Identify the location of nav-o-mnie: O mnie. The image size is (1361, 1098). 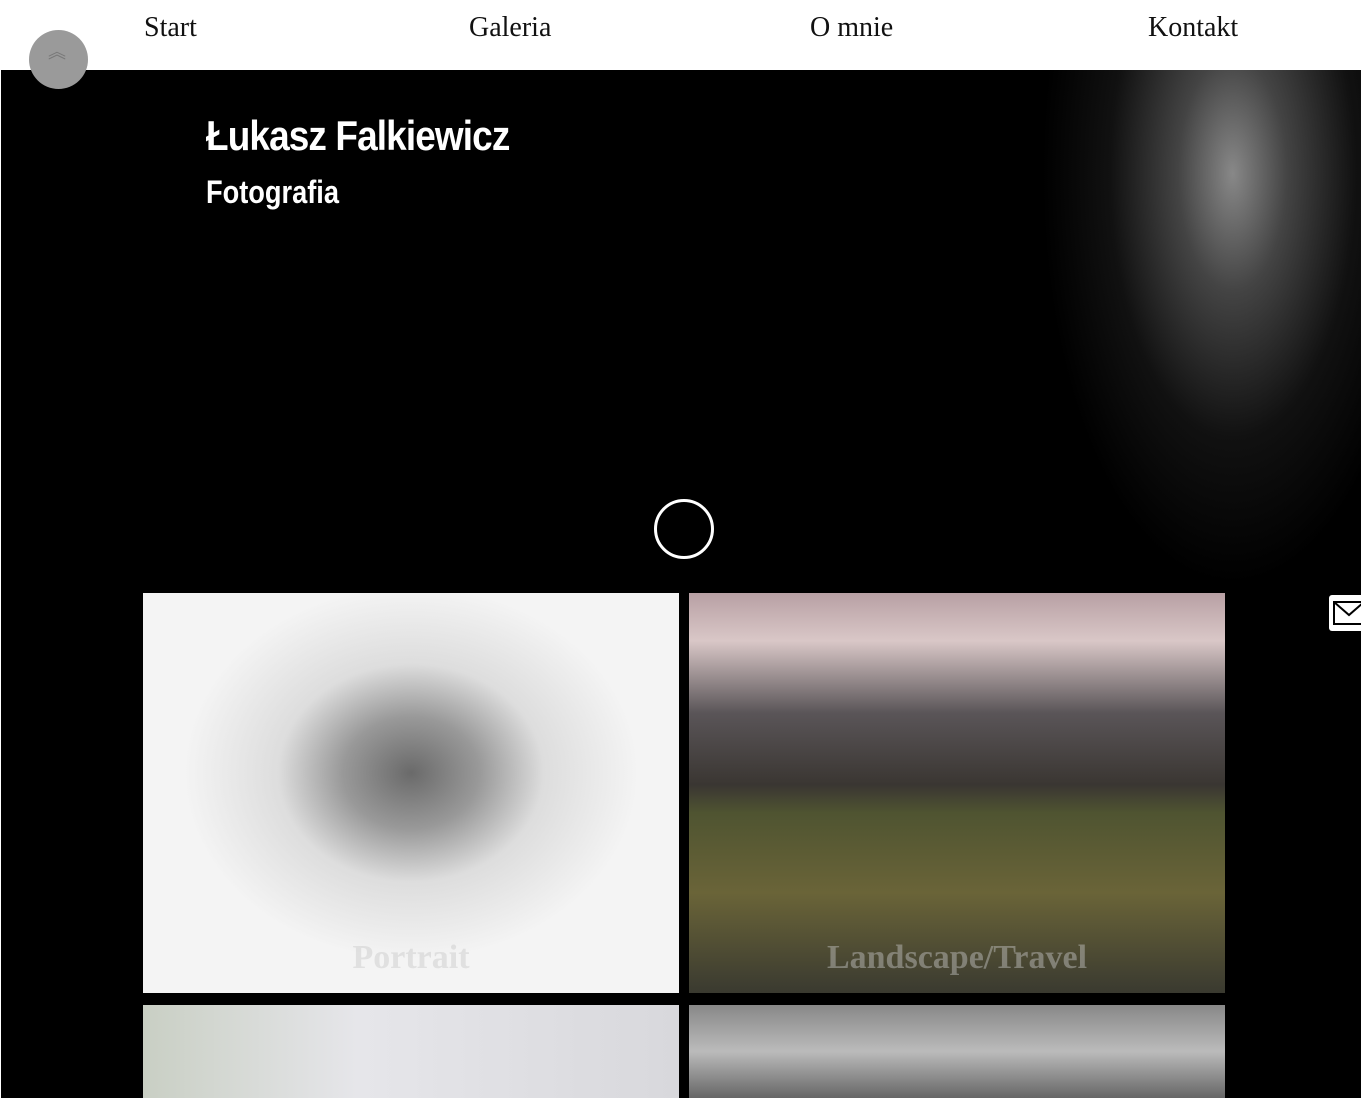
(851, 28).